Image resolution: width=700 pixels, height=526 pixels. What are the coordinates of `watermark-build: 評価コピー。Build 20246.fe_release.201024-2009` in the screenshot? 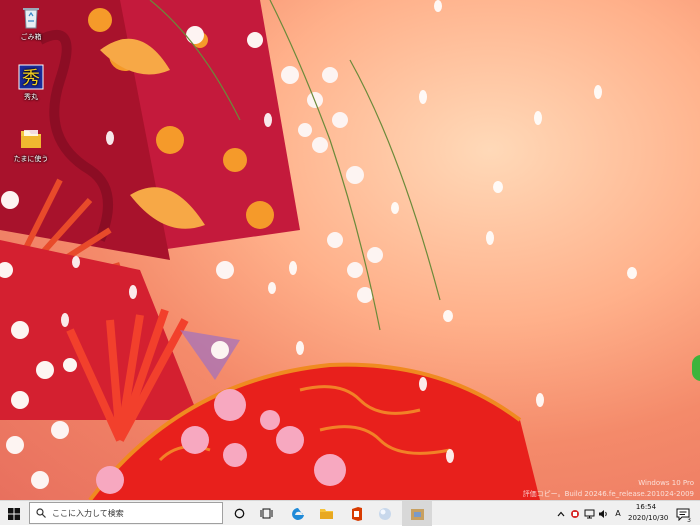 It's located at (608, 494).